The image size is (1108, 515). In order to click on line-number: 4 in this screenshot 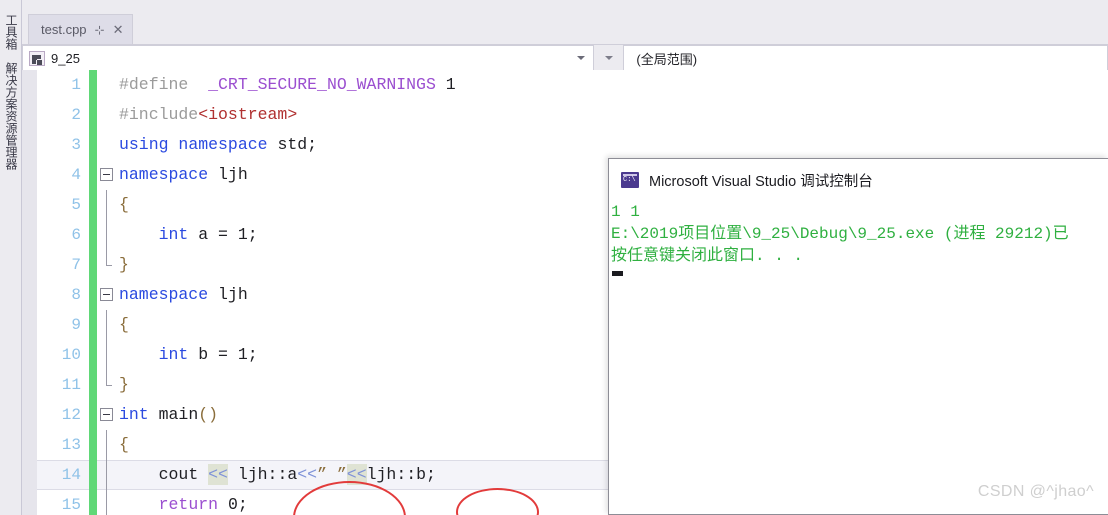, I will do `click(76, 175)`.